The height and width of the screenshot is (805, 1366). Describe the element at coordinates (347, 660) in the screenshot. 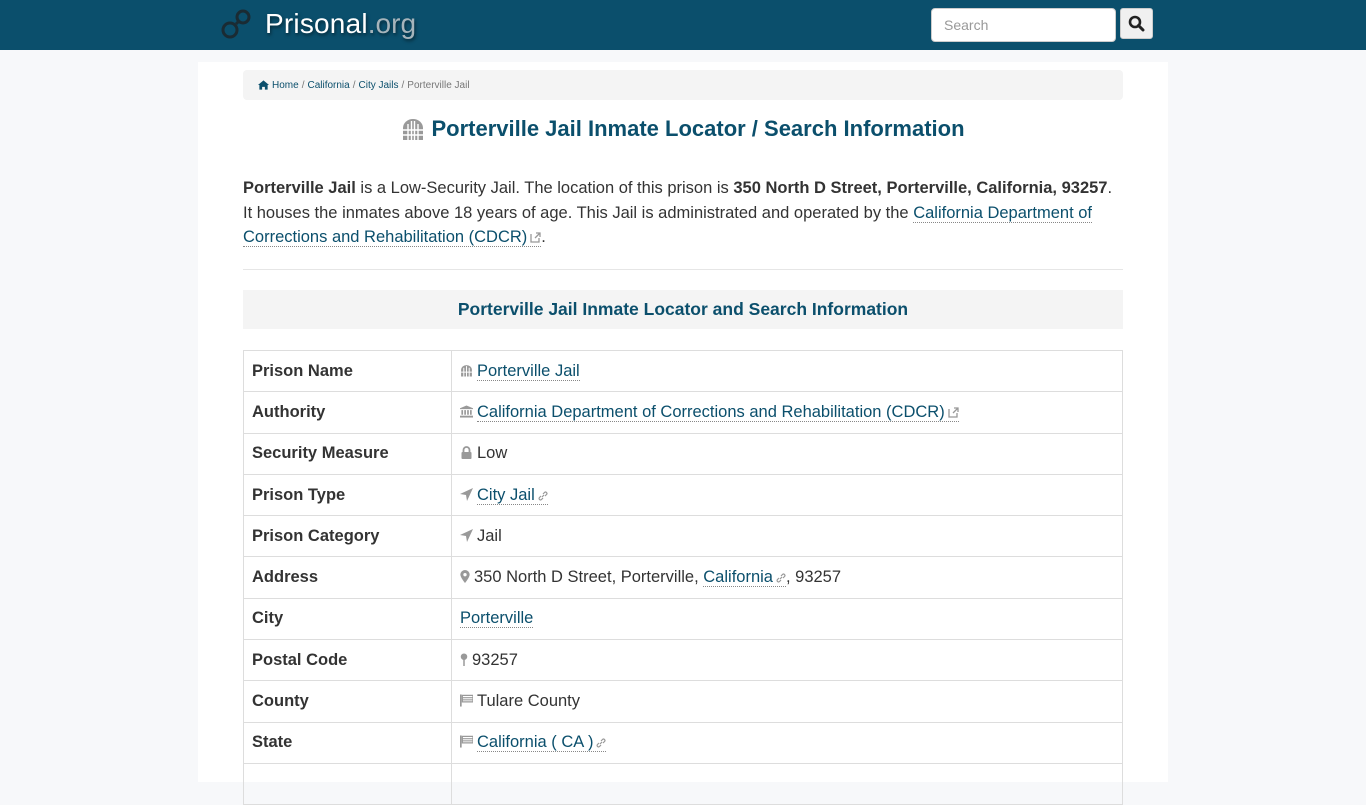

I see `row-key: Postal Code` at that location.